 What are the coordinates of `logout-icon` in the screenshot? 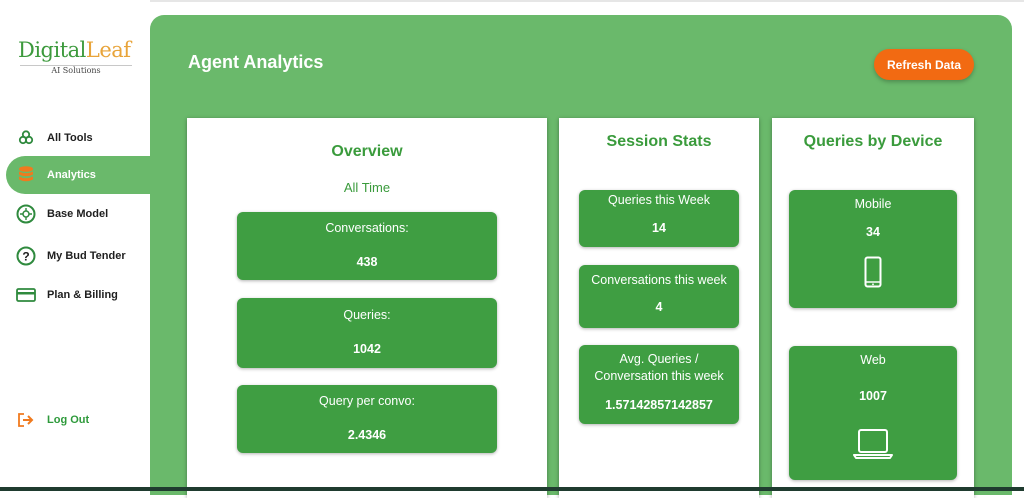 It's located at (26, 420).